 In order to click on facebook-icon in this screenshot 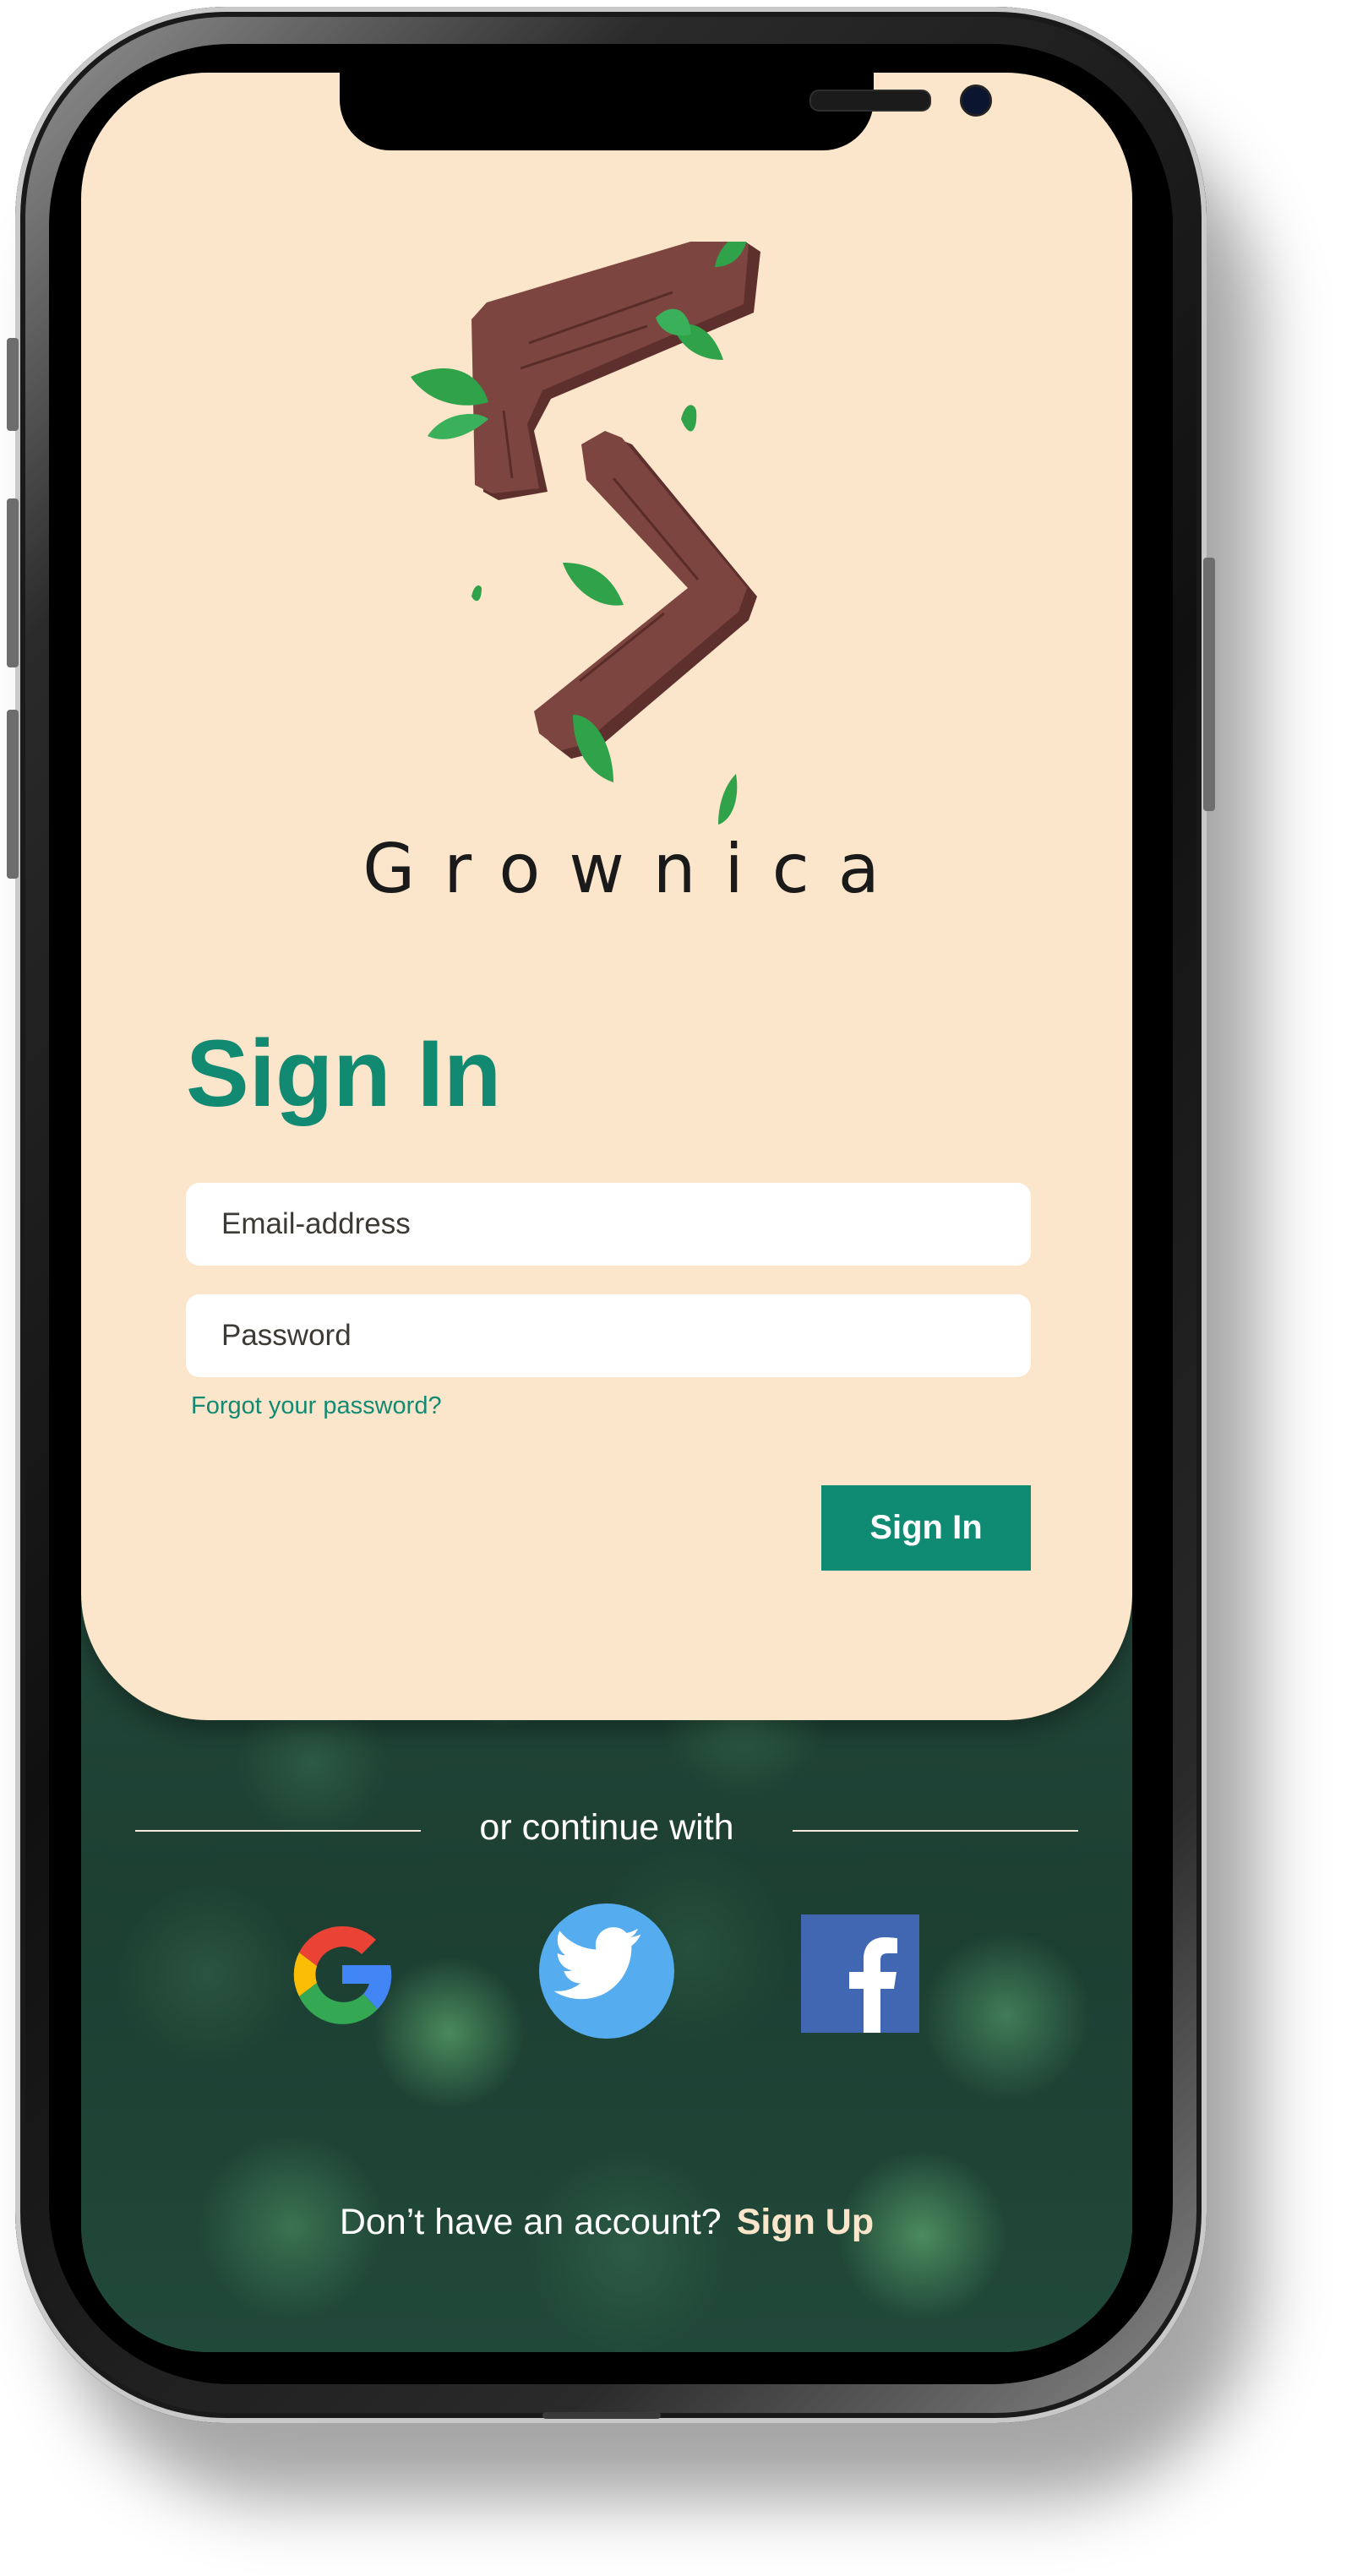, I will do `click(860, 1973)`.